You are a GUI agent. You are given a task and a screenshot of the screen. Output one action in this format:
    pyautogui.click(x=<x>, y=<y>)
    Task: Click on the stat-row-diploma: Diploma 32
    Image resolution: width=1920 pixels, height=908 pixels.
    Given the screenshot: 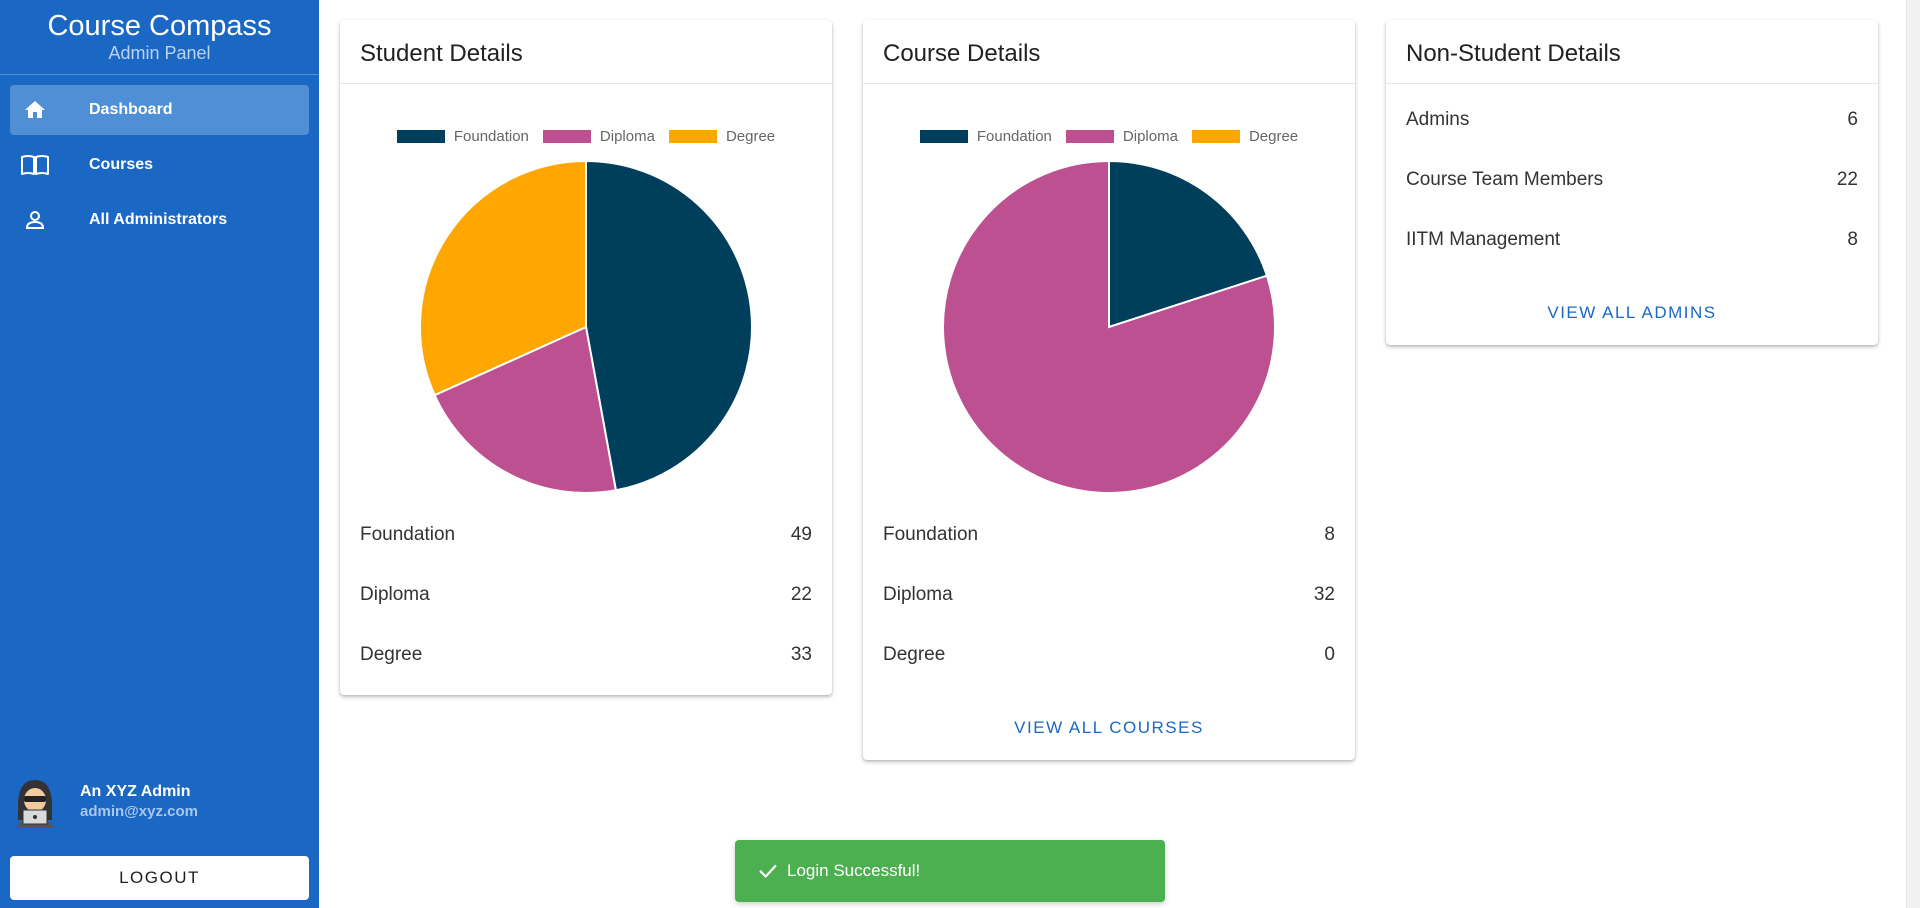 What is the action you would take?
    pyautogui.click(x=1109, y=595)
    